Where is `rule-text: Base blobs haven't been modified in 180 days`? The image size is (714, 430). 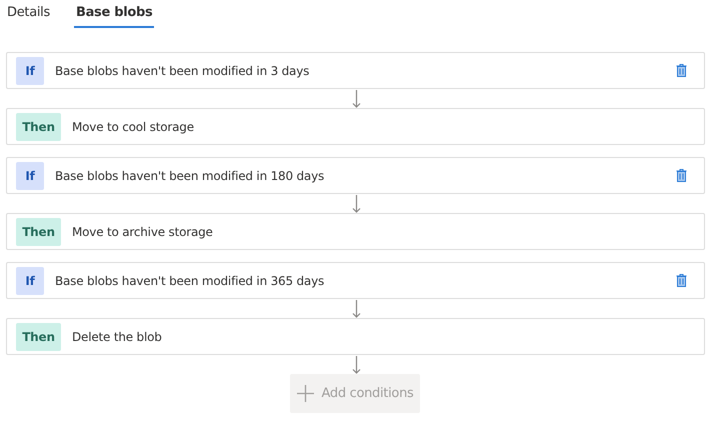 rule-text: Base blobs haven't been modified in 180 days is located at coordinates (190, 175).